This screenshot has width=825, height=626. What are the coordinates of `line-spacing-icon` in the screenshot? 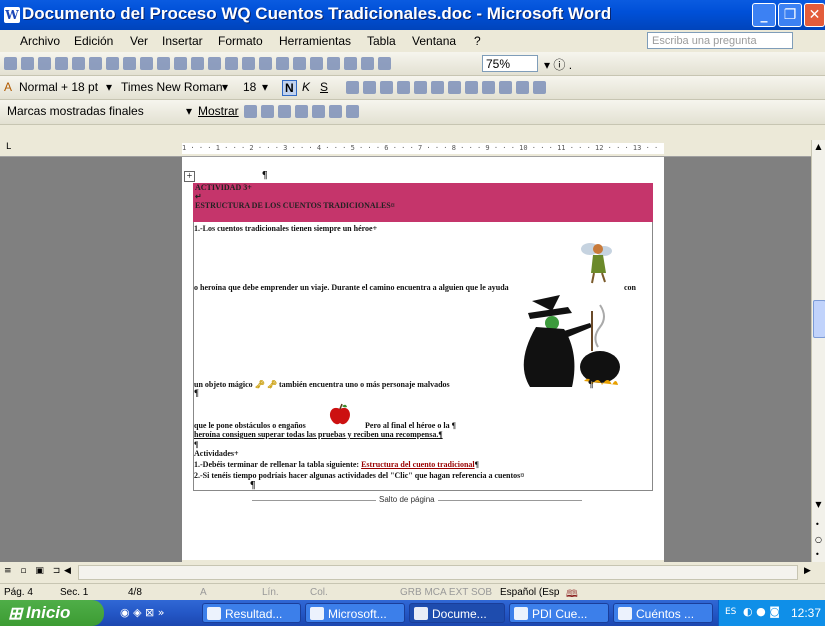 It's located at (420, 87).